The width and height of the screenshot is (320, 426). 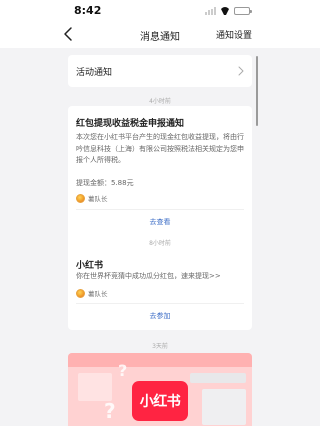 What do you see at coordinates (160, 316) in the screenshot?
I see `join-button: 去参加` at bounding box center [160, 316].